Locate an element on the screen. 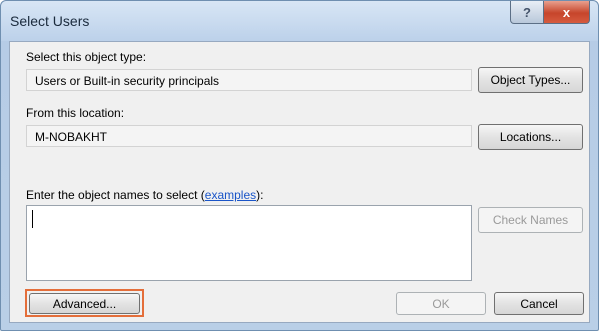 The height and width of the screenshot is (331, 599). object-type-field: Users or Built-in security principals is located at coordinates (249, 80).